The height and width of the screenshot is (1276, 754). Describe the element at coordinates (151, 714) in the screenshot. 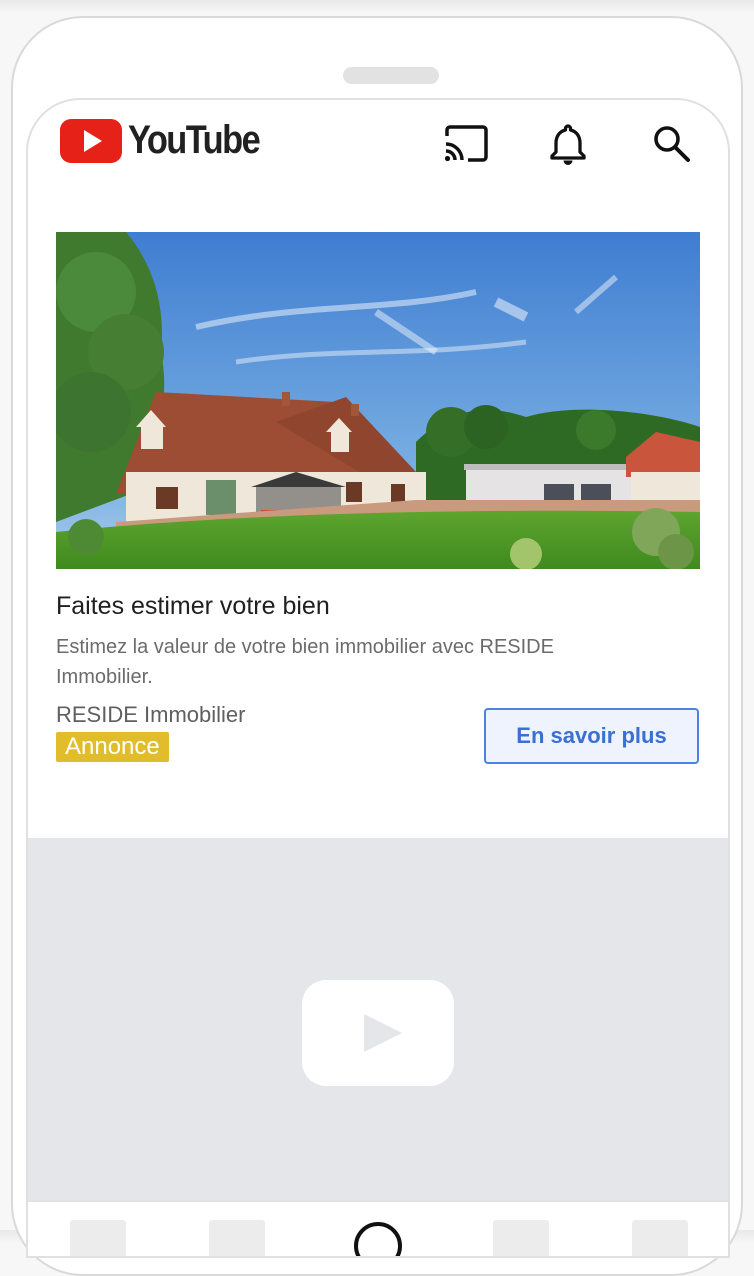

I see `advertiser-name: RESIDE Immobilier` at that location.